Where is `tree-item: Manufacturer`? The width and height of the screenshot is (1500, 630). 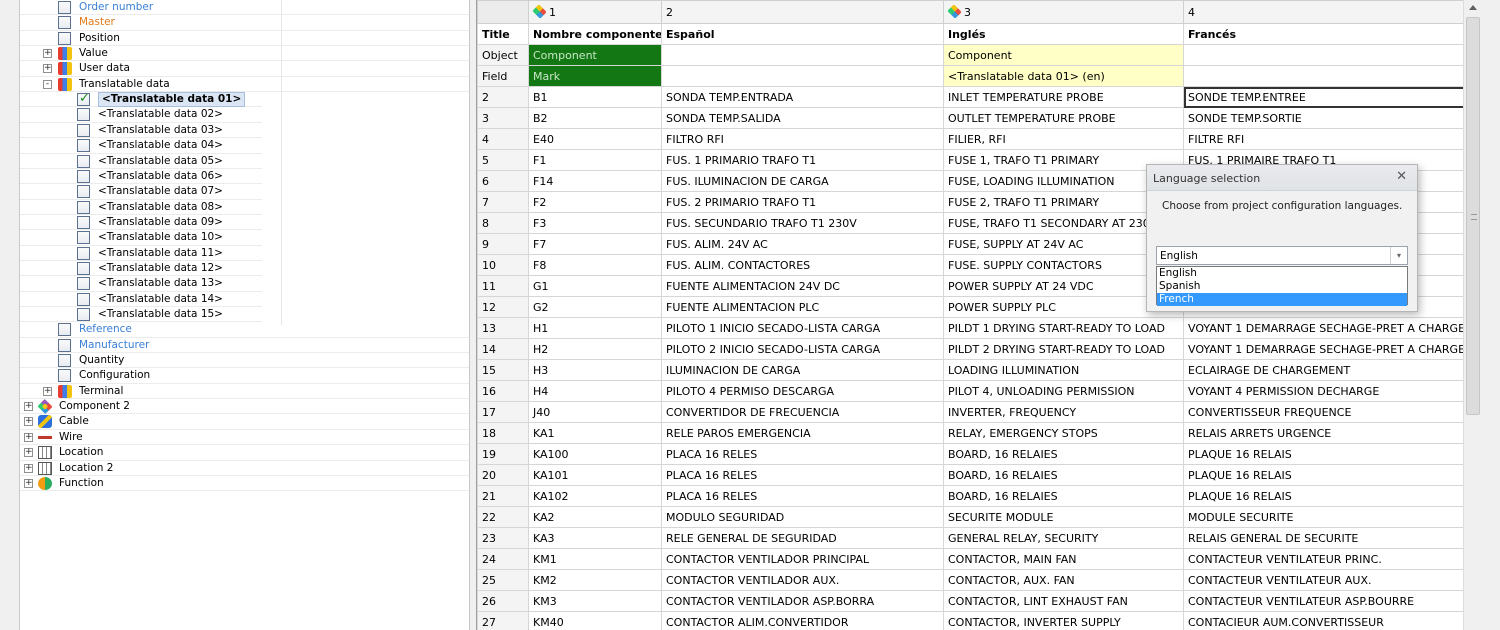
tree-item: Manufacturer is located at coordinates (244, 346).